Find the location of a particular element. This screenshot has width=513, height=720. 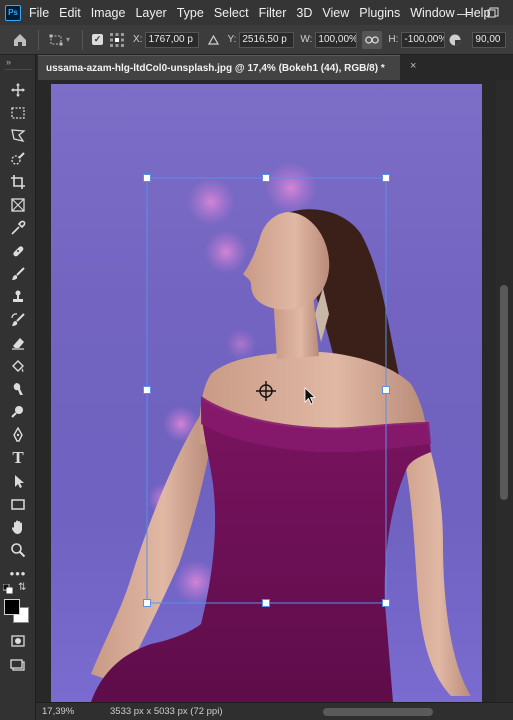

y-label: Y: is located at coordinates (232, 39).